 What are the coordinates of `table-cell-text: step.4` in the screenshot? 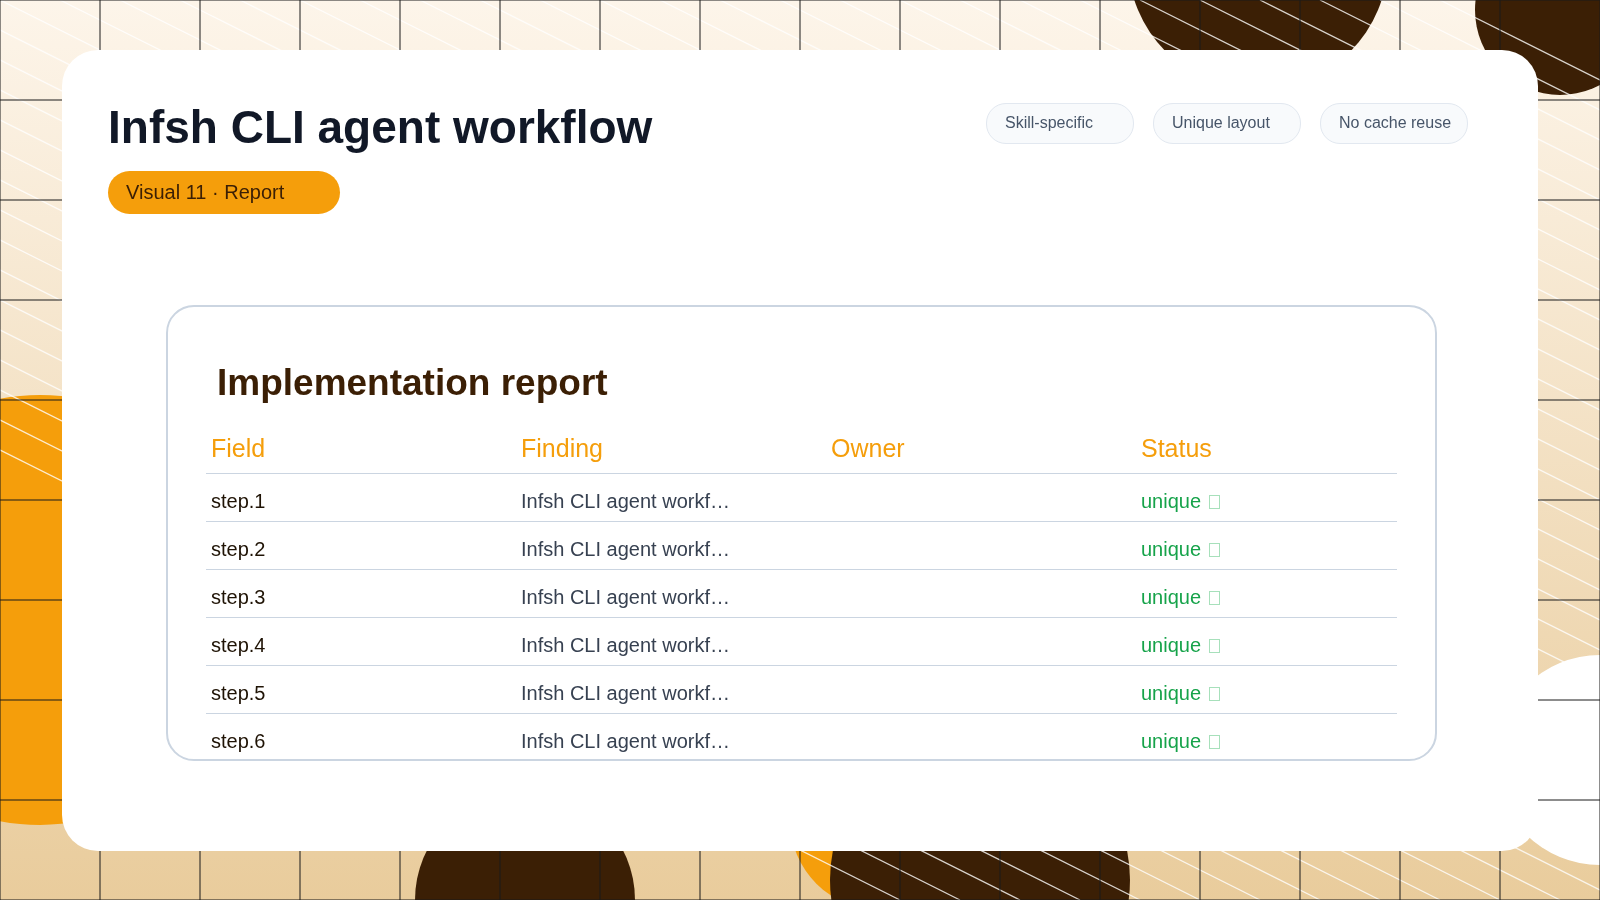 It's located at (238, 645).